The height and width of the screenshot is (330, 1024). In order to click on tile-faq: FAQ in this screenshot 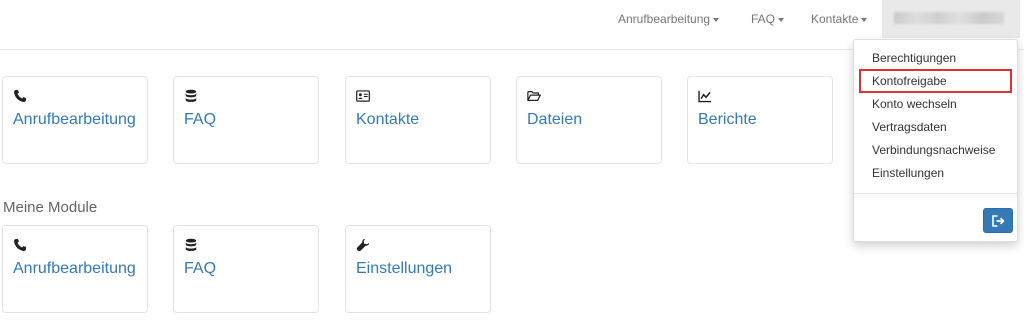, I will do `click(246, 120)`.